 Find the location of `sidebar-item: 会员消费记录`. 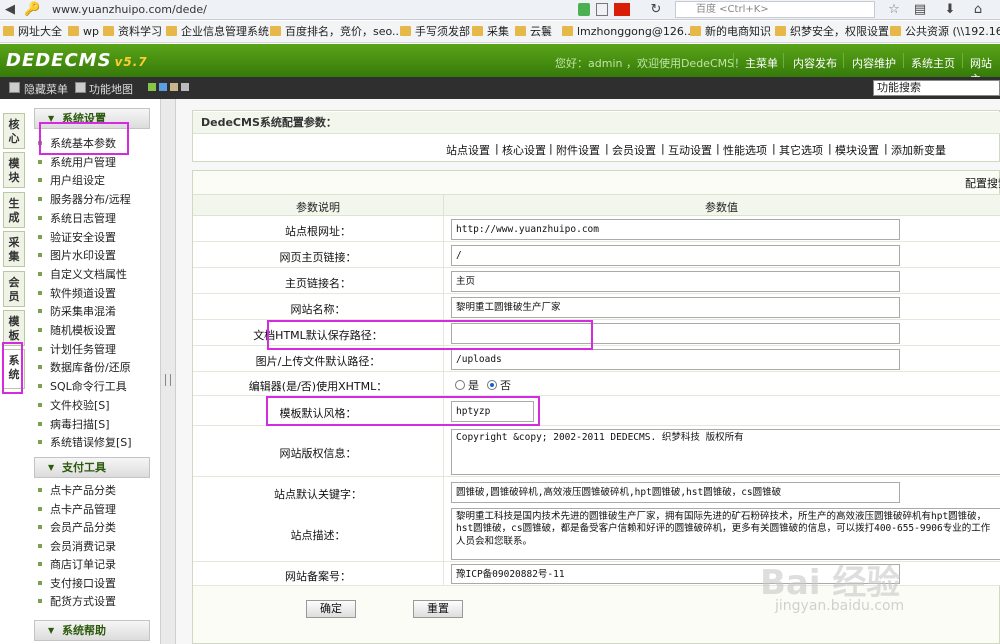

sidebar-item: 会员消费记录 is located at coordinates (77, 547).